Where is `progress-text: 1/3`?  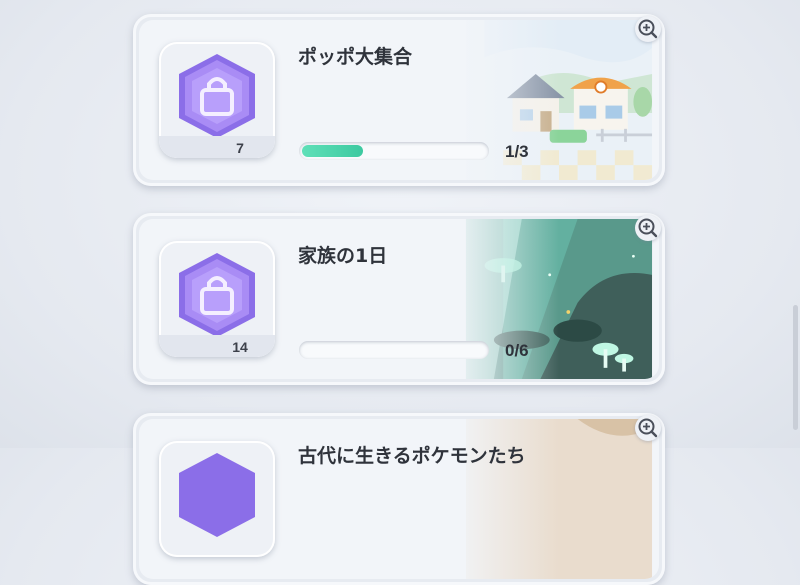
progress-text: 1/3 is located at coordinates (517, 151).